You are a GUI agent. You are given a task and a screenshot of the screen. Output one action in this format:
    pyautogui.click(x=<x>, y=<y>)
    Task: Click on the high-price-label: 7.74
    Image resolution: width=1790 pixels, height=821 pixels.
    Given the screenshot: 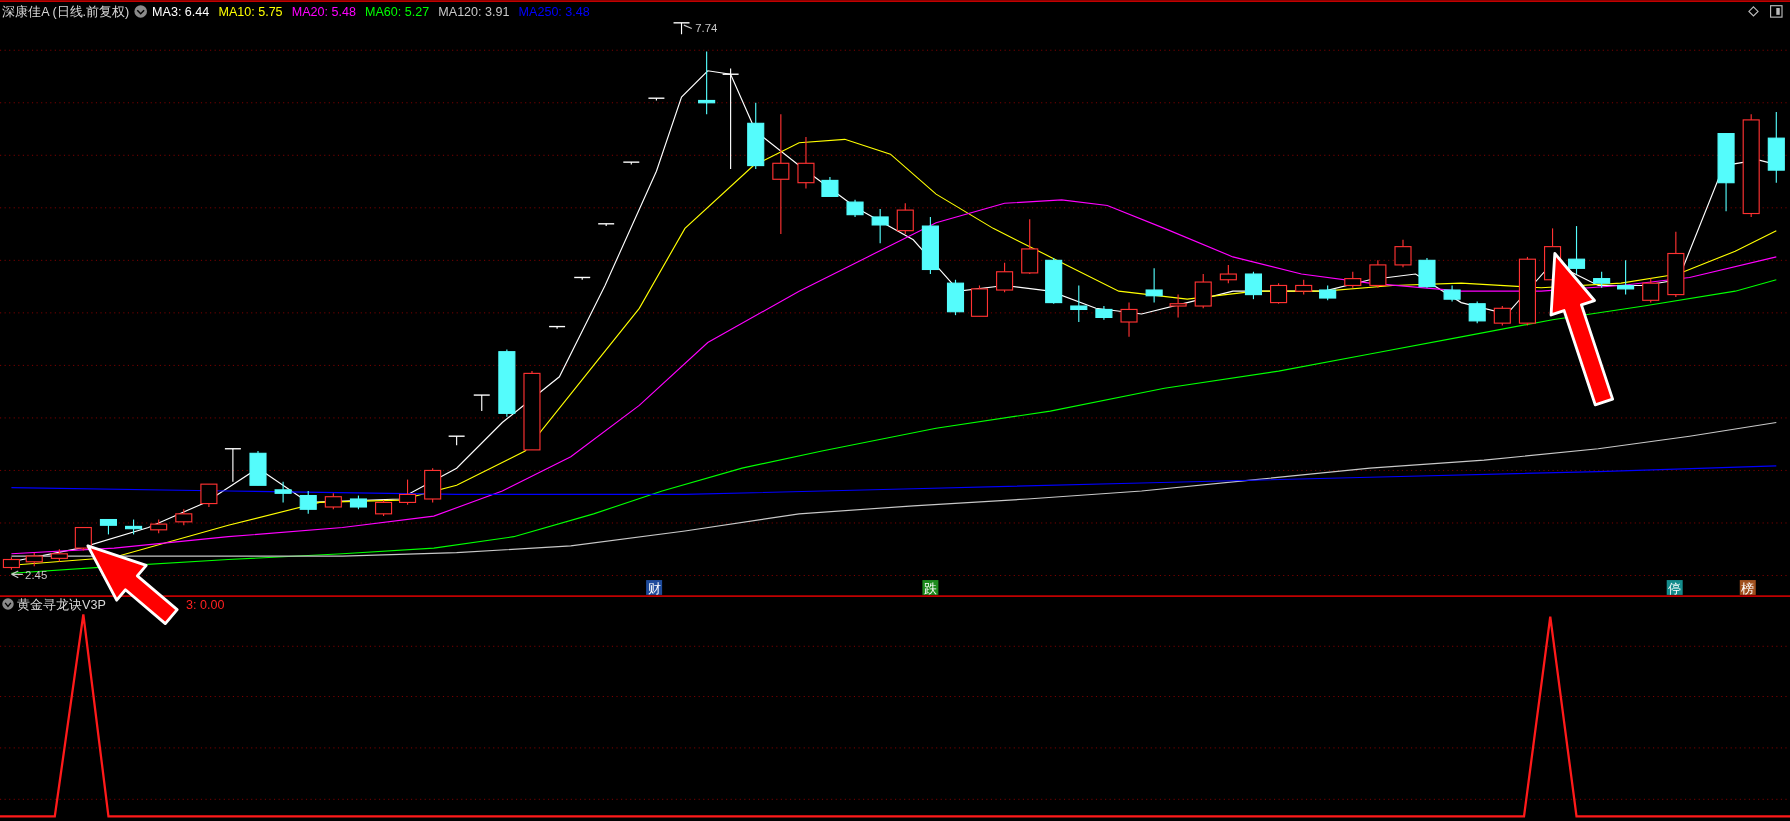 What is the action you would take?
    pyautogui.click(x=706, y=27)
    